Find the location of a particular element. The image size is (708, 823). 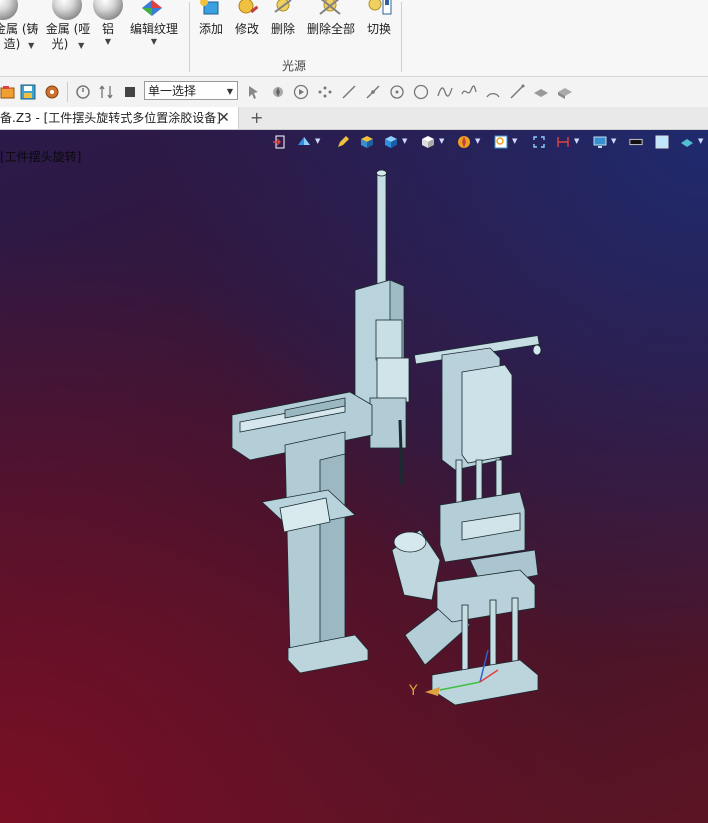

edit-texture-label: 编辑纹理 is located at coordinates (153, 29).